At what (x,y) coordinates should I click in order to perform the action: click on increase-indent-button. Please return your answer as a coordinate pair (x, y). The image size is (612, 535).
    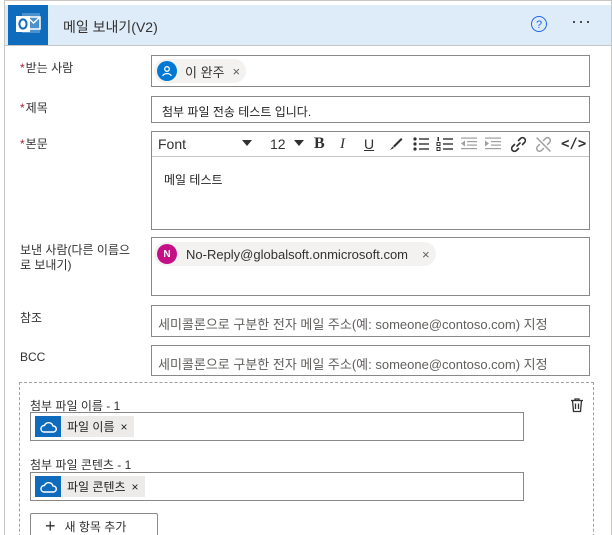
    Looking at the image, I should click on (493, 144).